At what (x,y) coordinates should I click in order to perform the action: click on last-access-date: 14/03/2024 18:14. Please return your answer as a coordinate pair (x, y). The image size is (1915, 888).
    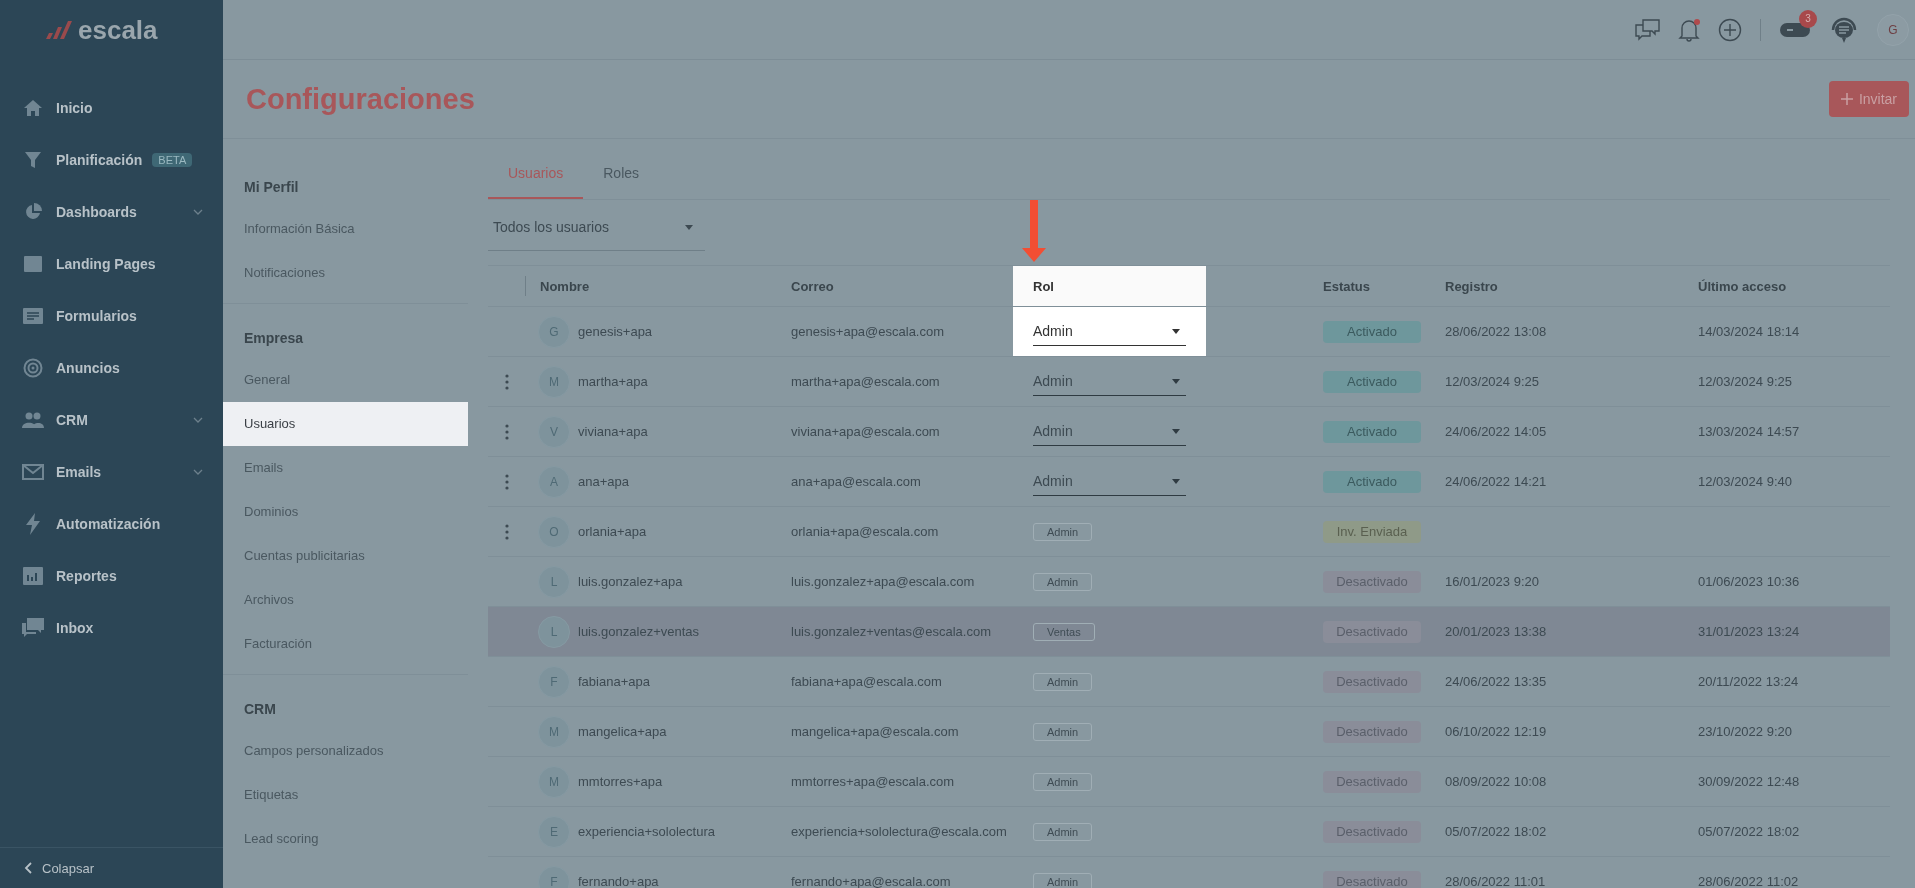
    Looking at the image, I should click on (1749, 331).